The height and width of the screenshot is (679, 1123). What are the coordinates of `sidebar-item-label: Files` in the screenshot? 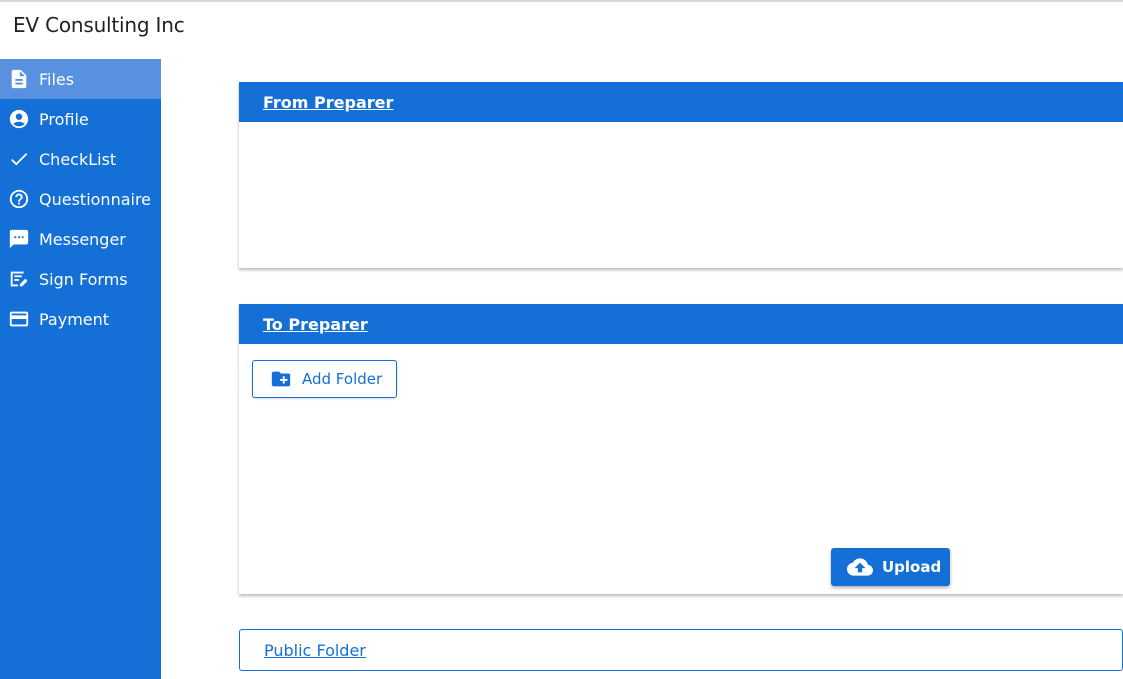 It's located at (57, 79).